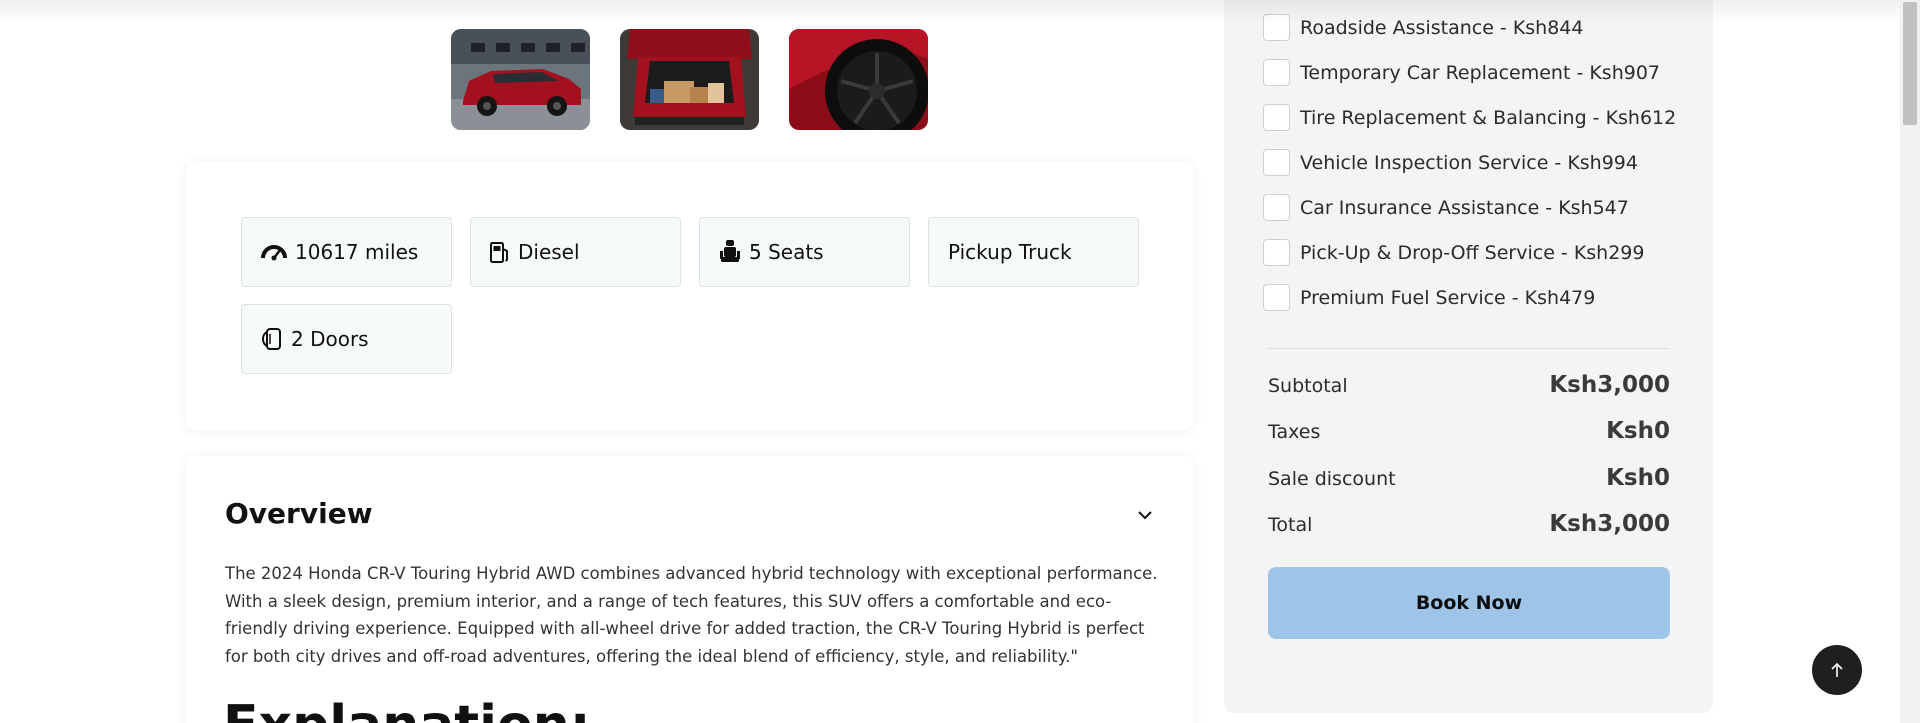  Describe the element at coordinates (1472, 252) in the screenshot. I see `service-label: Pick-Up & Drop-Off Service - Ksh299` at that location.